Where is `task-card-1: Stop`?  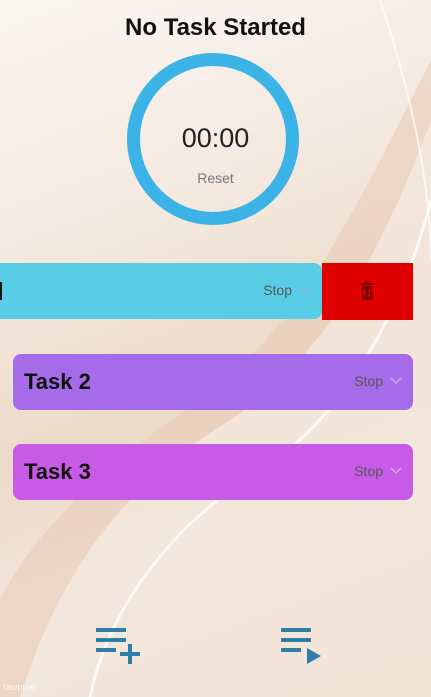 task-card-1: Stop is located at coordinates (161, 291).